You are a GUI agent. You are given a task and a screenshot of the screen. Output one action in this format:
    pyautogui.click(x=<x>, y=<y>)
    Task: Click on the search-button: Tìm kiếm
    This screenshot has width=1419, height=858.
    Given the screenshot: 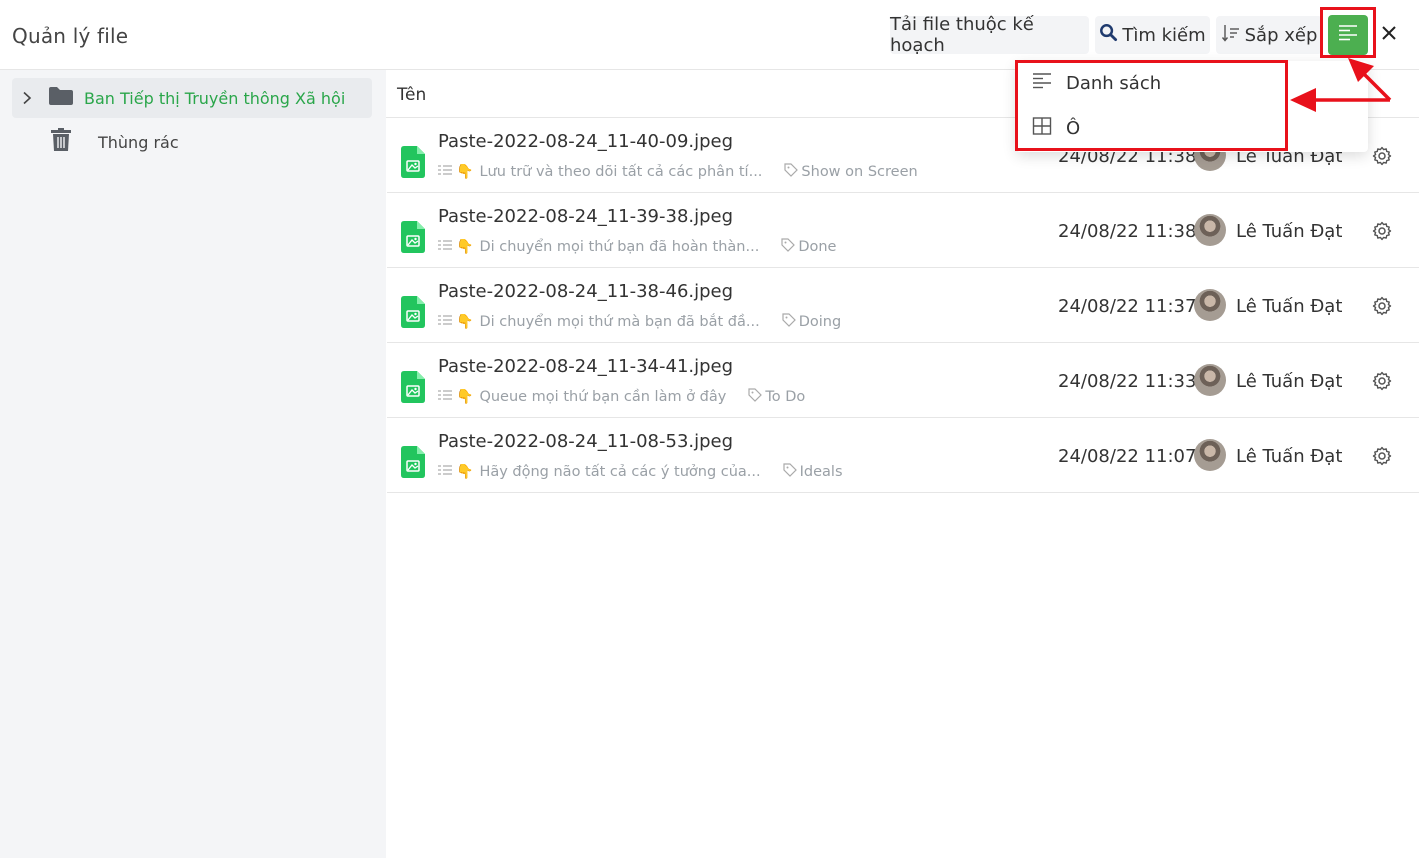 What is the action you would take?
    pyautogui.click(x=1152, y=35)
    